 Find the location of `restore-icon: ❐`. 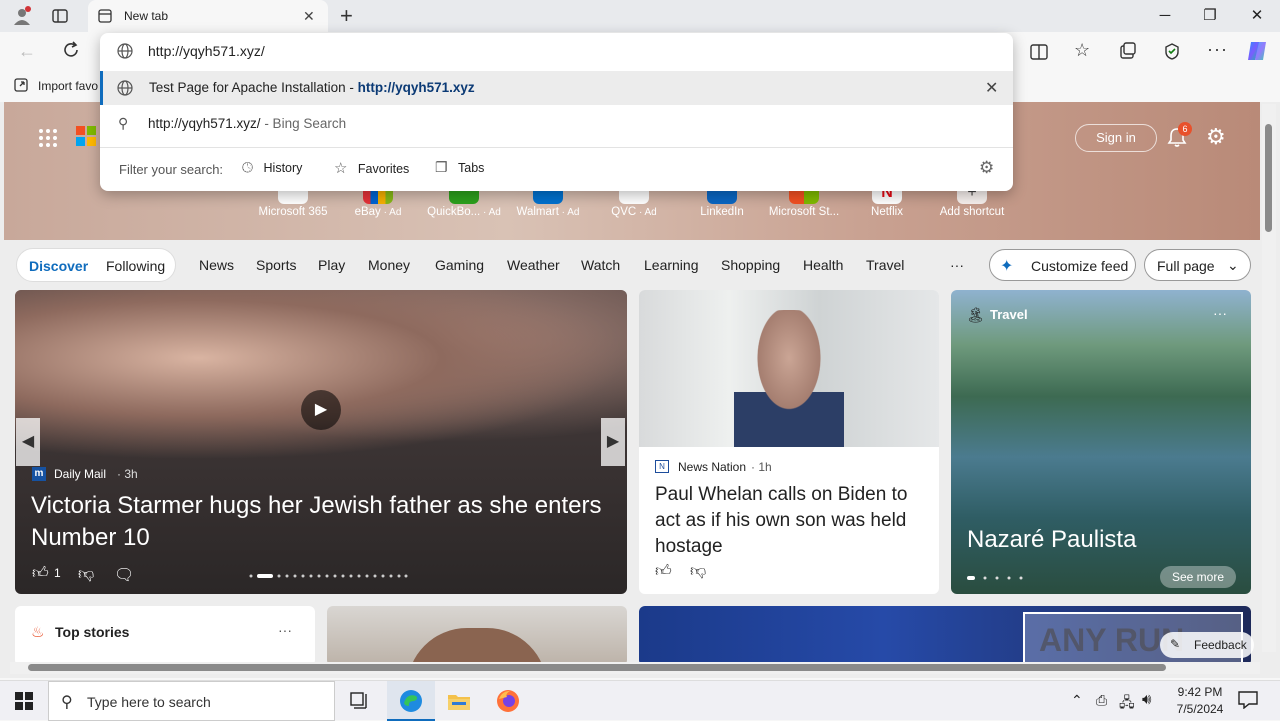

restore-icon: ❐ is located at coordinates (1210, 16).